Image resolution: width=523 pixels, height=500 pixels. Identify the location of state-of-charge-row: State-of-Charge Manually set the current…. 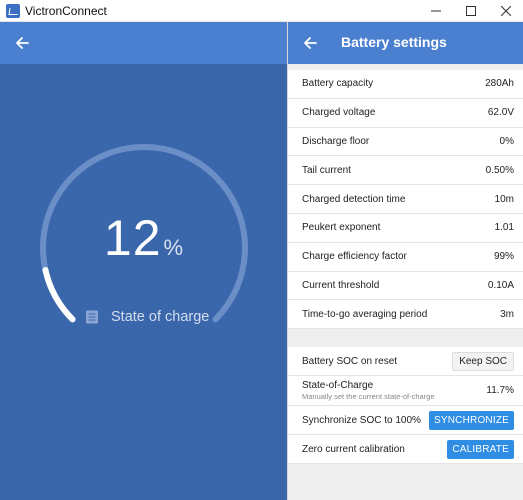
(405, 391).